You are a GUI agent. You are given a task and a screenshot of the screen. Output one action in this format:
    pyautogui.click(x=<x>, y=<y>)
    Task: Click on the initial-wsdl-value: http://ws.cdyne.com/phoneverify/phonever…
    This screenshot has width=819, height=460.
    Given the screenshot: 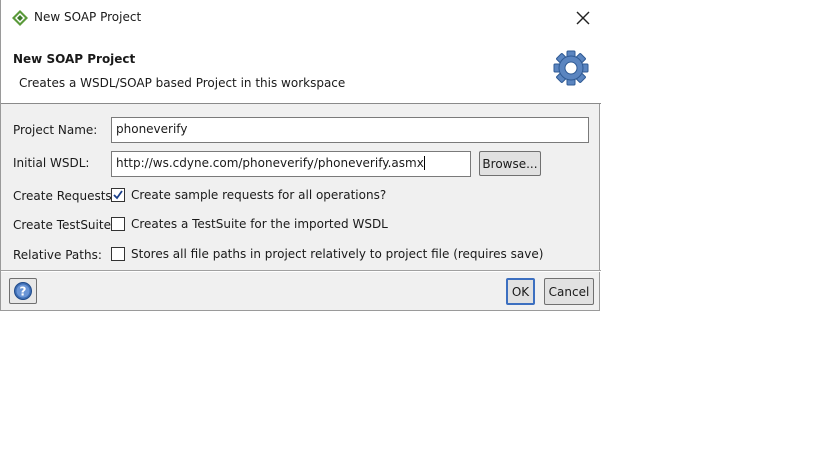 What is the action you would take?
    pyautogui.click(x=270, y=163)
    